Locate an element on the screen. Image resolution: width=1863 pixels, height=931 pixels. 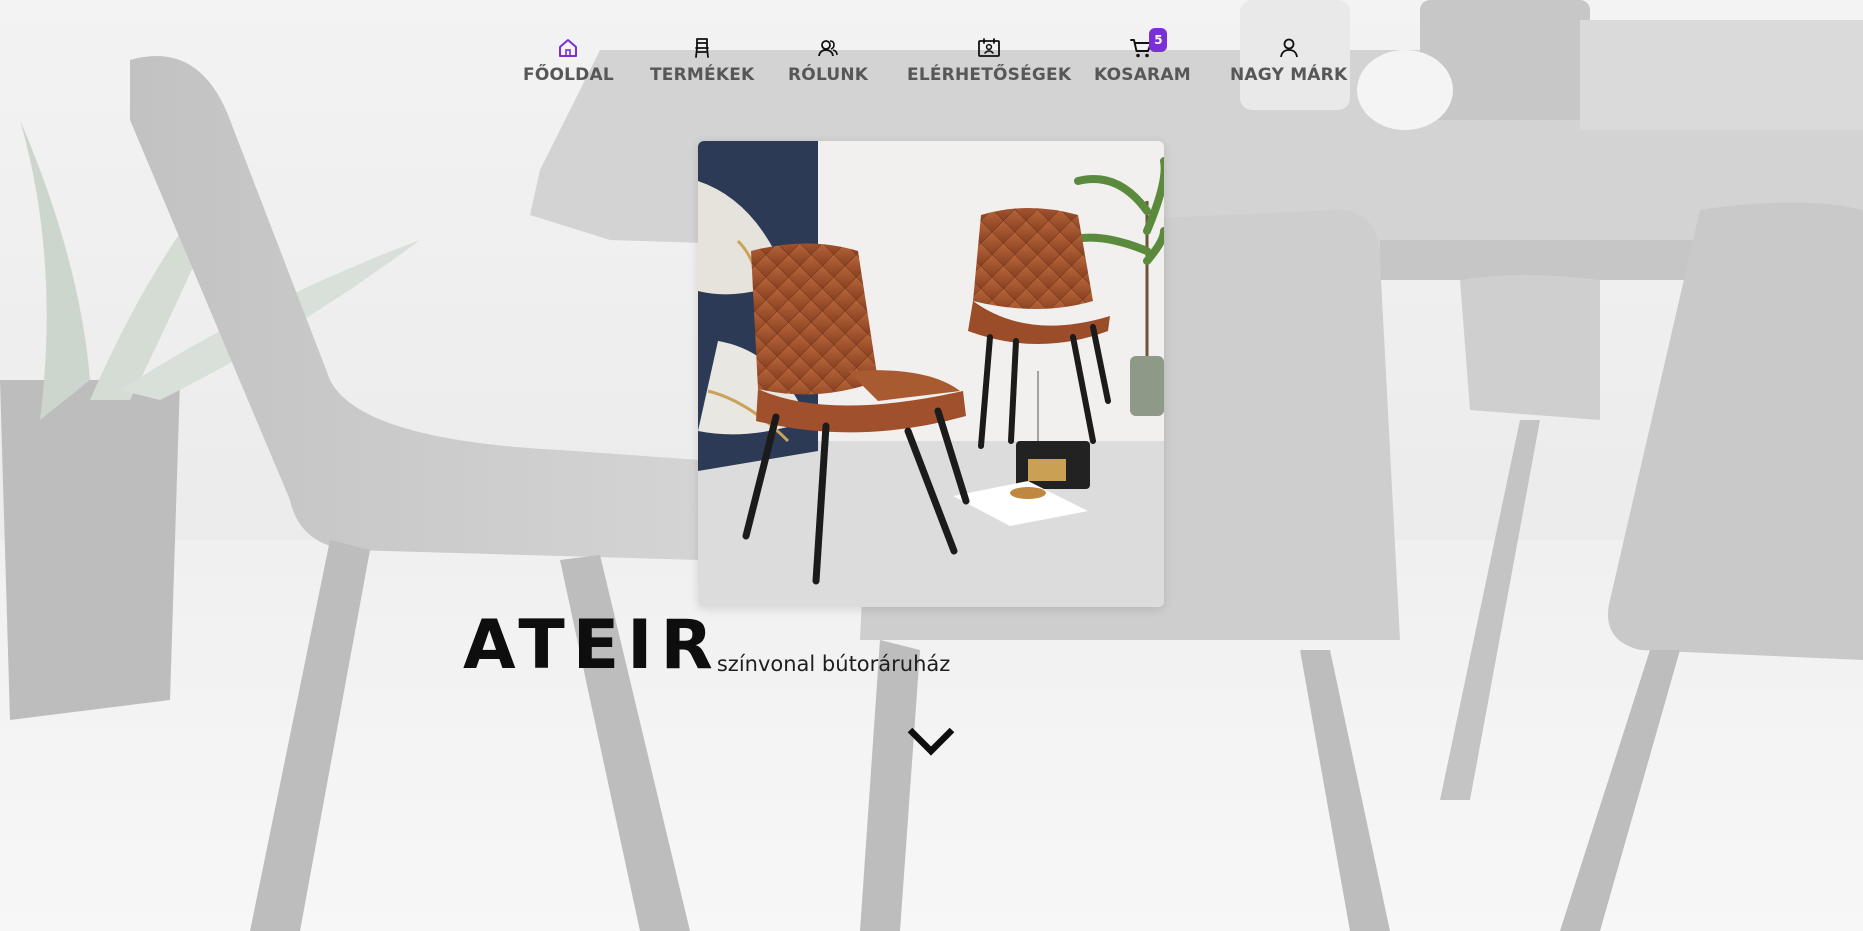
nav-item-cart: 5 KOSARAM is located at coordinates (1142, 56).